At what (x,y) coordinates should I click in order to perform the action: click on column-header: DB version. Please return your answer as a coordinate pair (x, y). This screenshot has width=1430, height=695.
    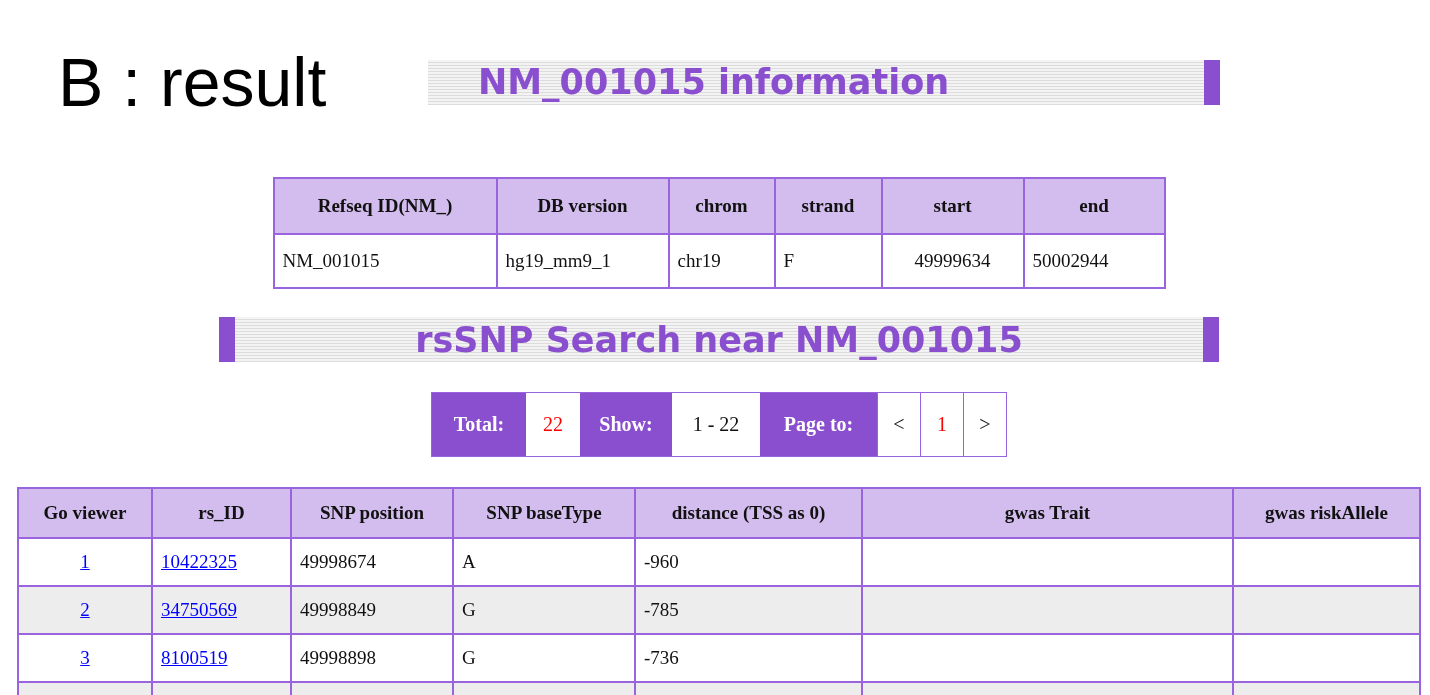
    Looking at the image, I should click on (582, 206).